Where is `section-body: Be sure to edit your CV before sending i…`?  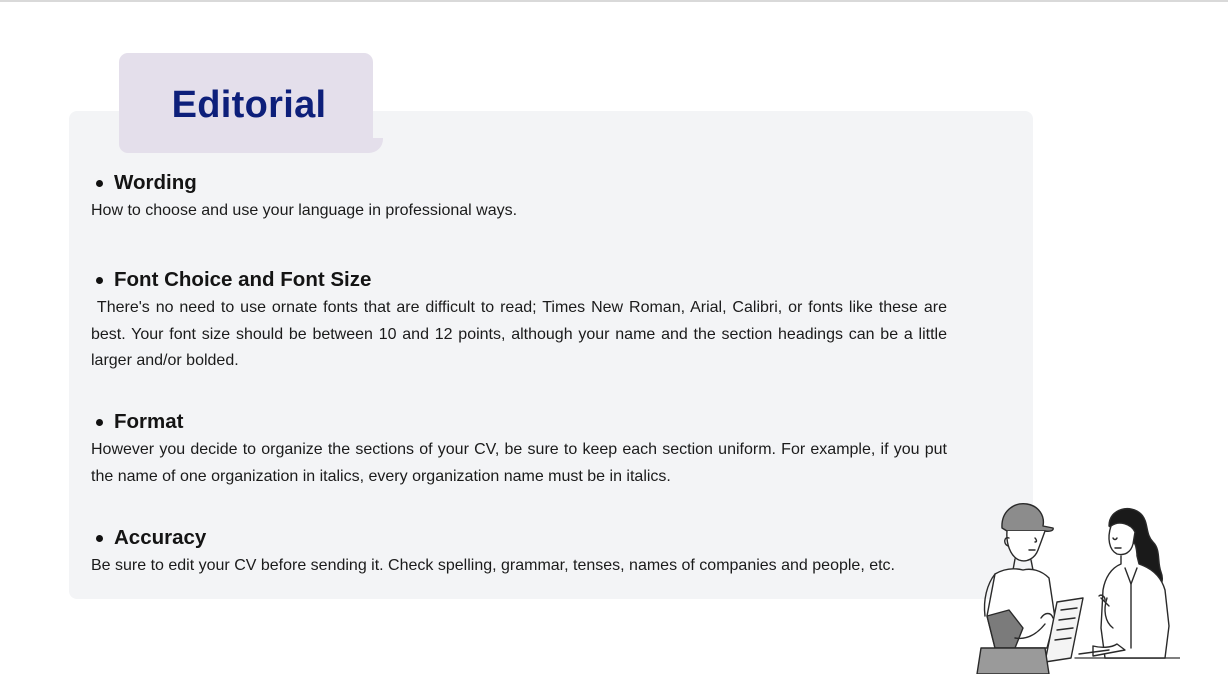 section-body: Be sure to edit your CV before sending i… is located at coordinates (493, 565).